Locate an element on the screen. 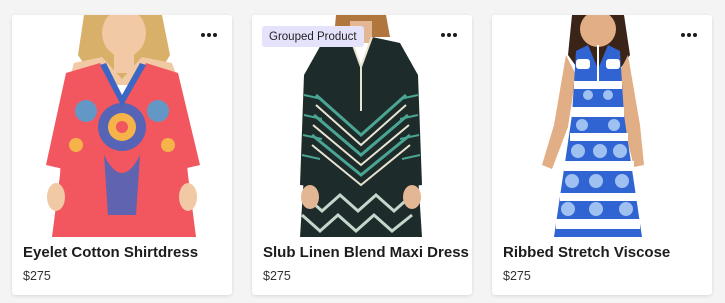 This screenshot has height=303, width=725. product-photo-dress-patterned-dark is located at coordinates (361, 126).